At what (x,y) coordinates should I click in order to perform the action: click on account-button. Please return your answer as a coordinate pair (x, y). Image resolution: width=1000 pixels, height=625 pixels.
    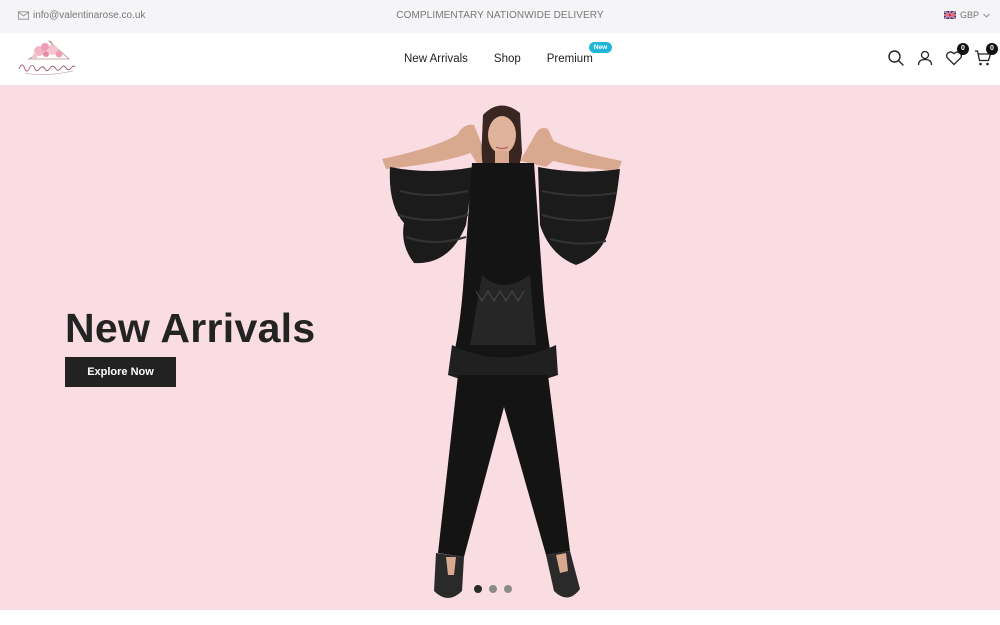
    Looking at the image, I should click on (925, 58).